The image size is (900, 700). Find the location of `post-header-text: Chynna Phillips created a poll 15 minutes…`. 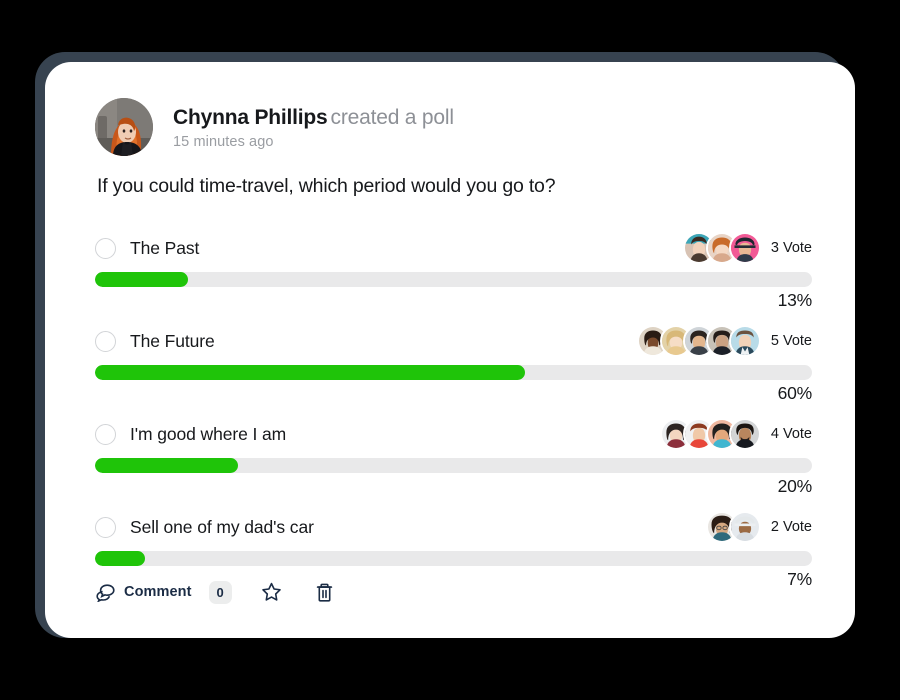

post-header-text: Chynna Phillips created a poll 15 minutes… is located at coordinates (313, 127).